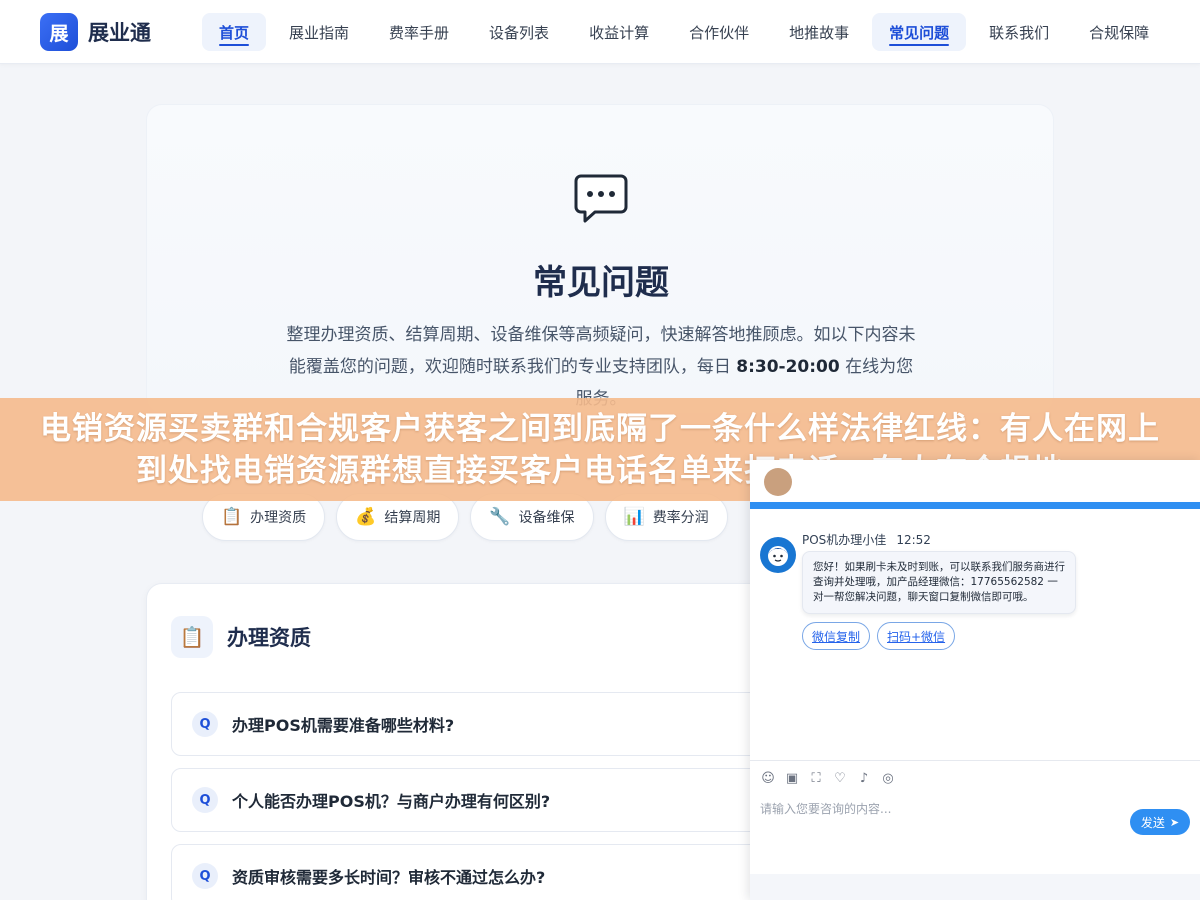  Describe the element at coordinates (601, 198) in the screenshot. I see `chat-bubble-icon` at that location.